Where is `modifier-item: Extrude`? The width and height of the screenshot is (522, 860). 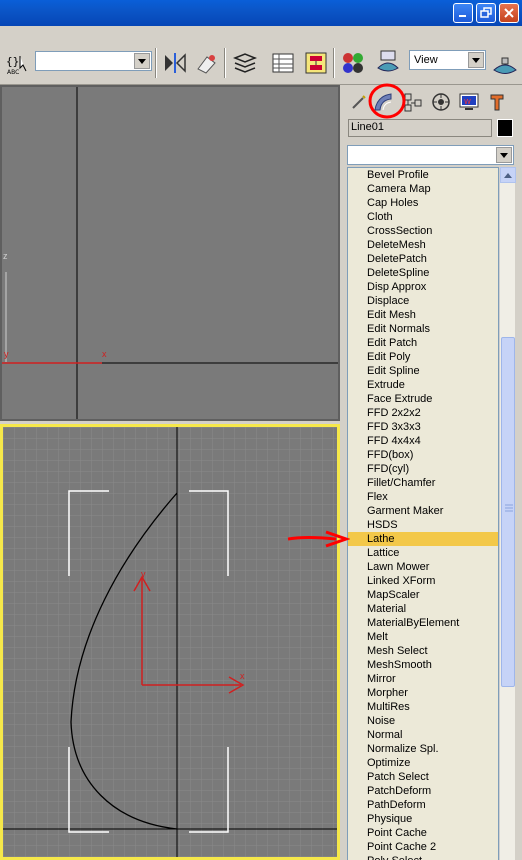 modifier-item: Extrude is located at coordinates (423, 385).